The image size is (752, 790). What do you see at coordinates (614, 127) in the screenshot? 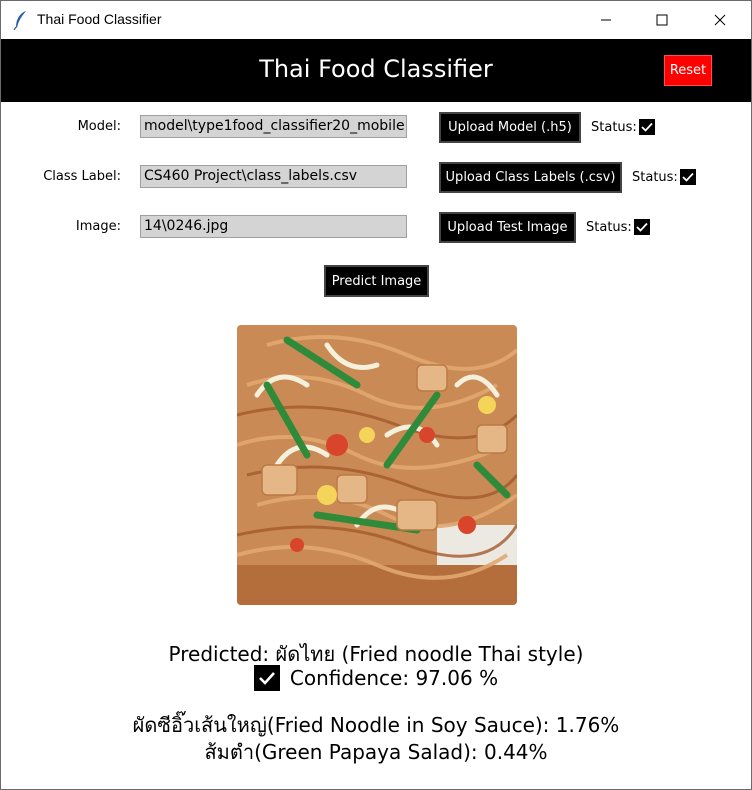
I see `model-status-label: Status:` at bounding box center [614, 127].